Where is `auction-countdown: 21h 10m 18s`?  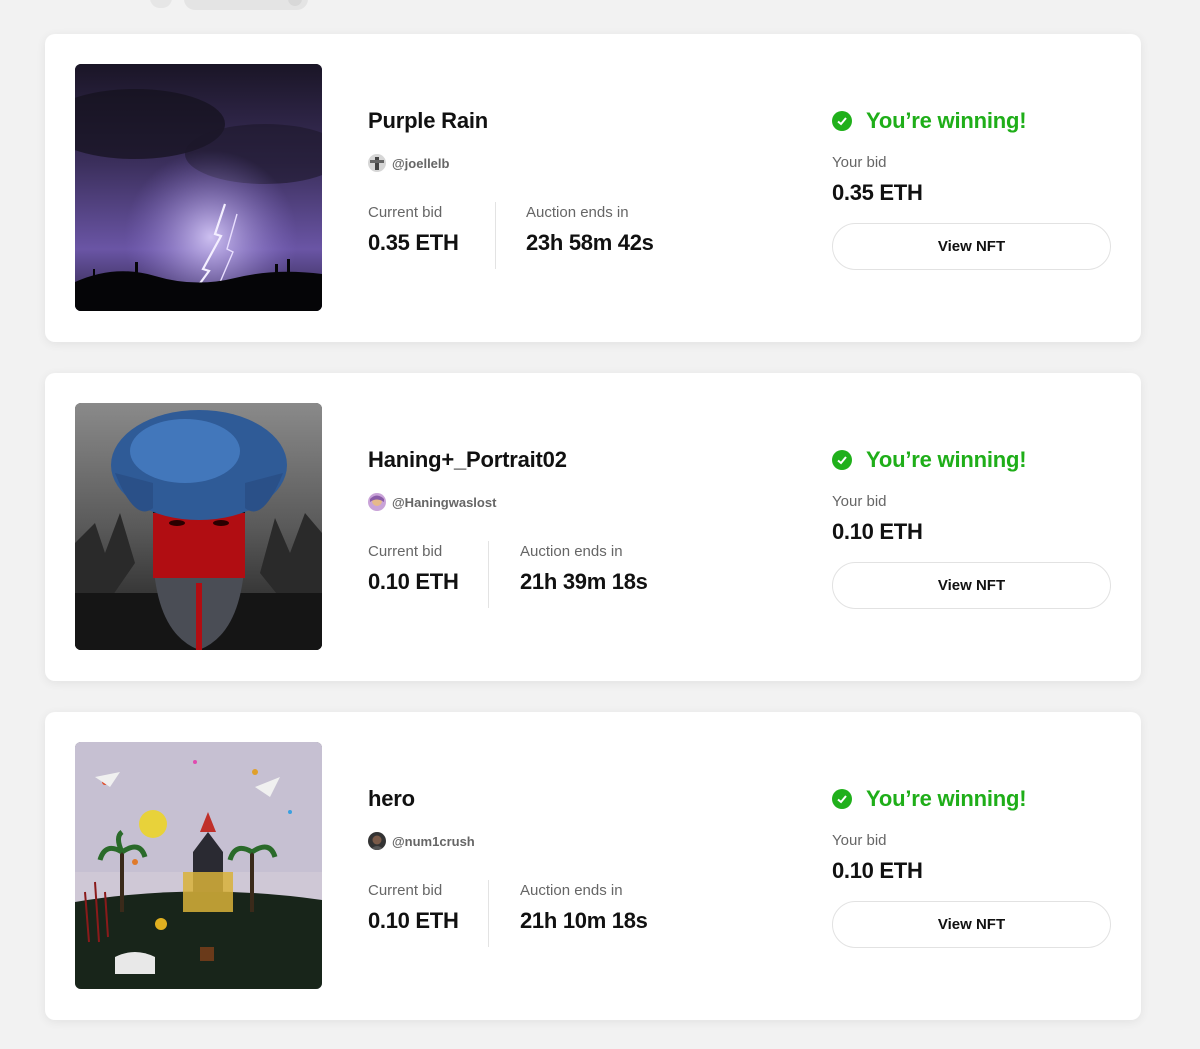
auction-countdown: 21h 10m 18s is located at coordinates (584, 920).